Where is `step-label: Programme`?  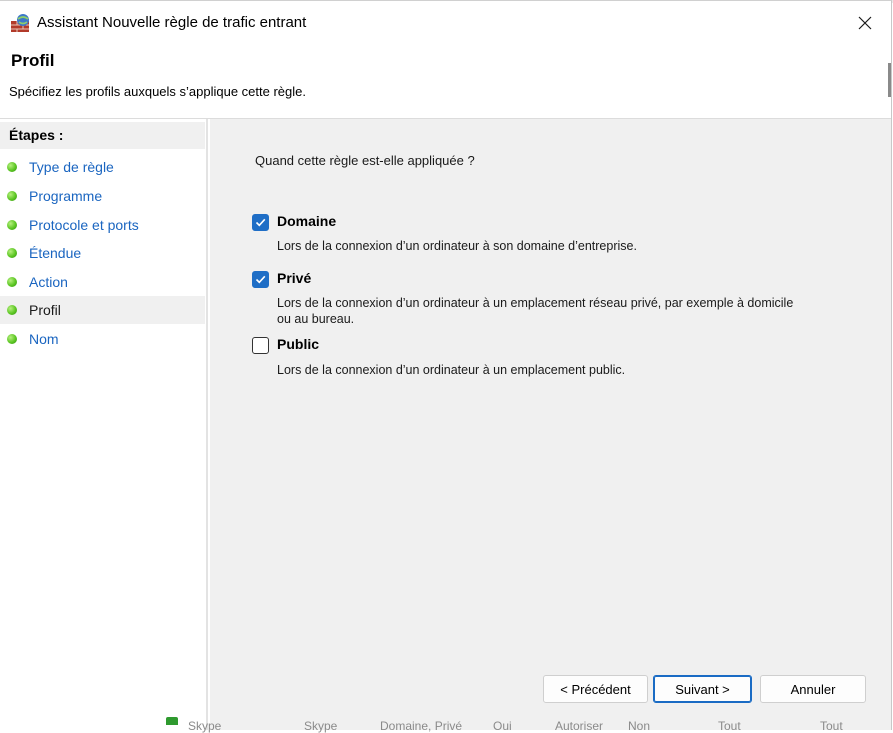
step-label: Programme is located at coordinates (66, 196).